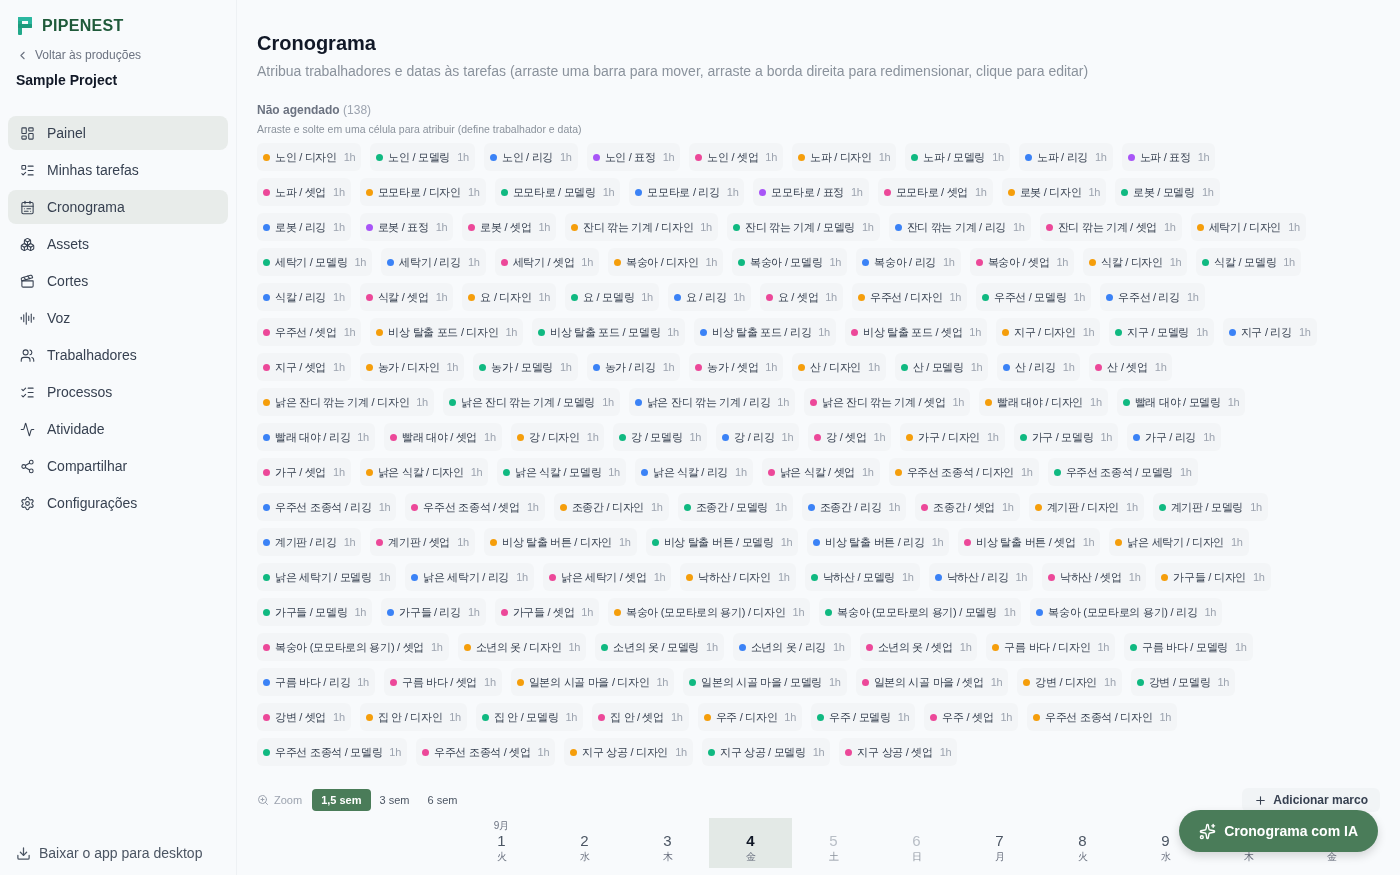  I want to click on task-chip: 가구 / 셋업 1h, so click(304, 472).